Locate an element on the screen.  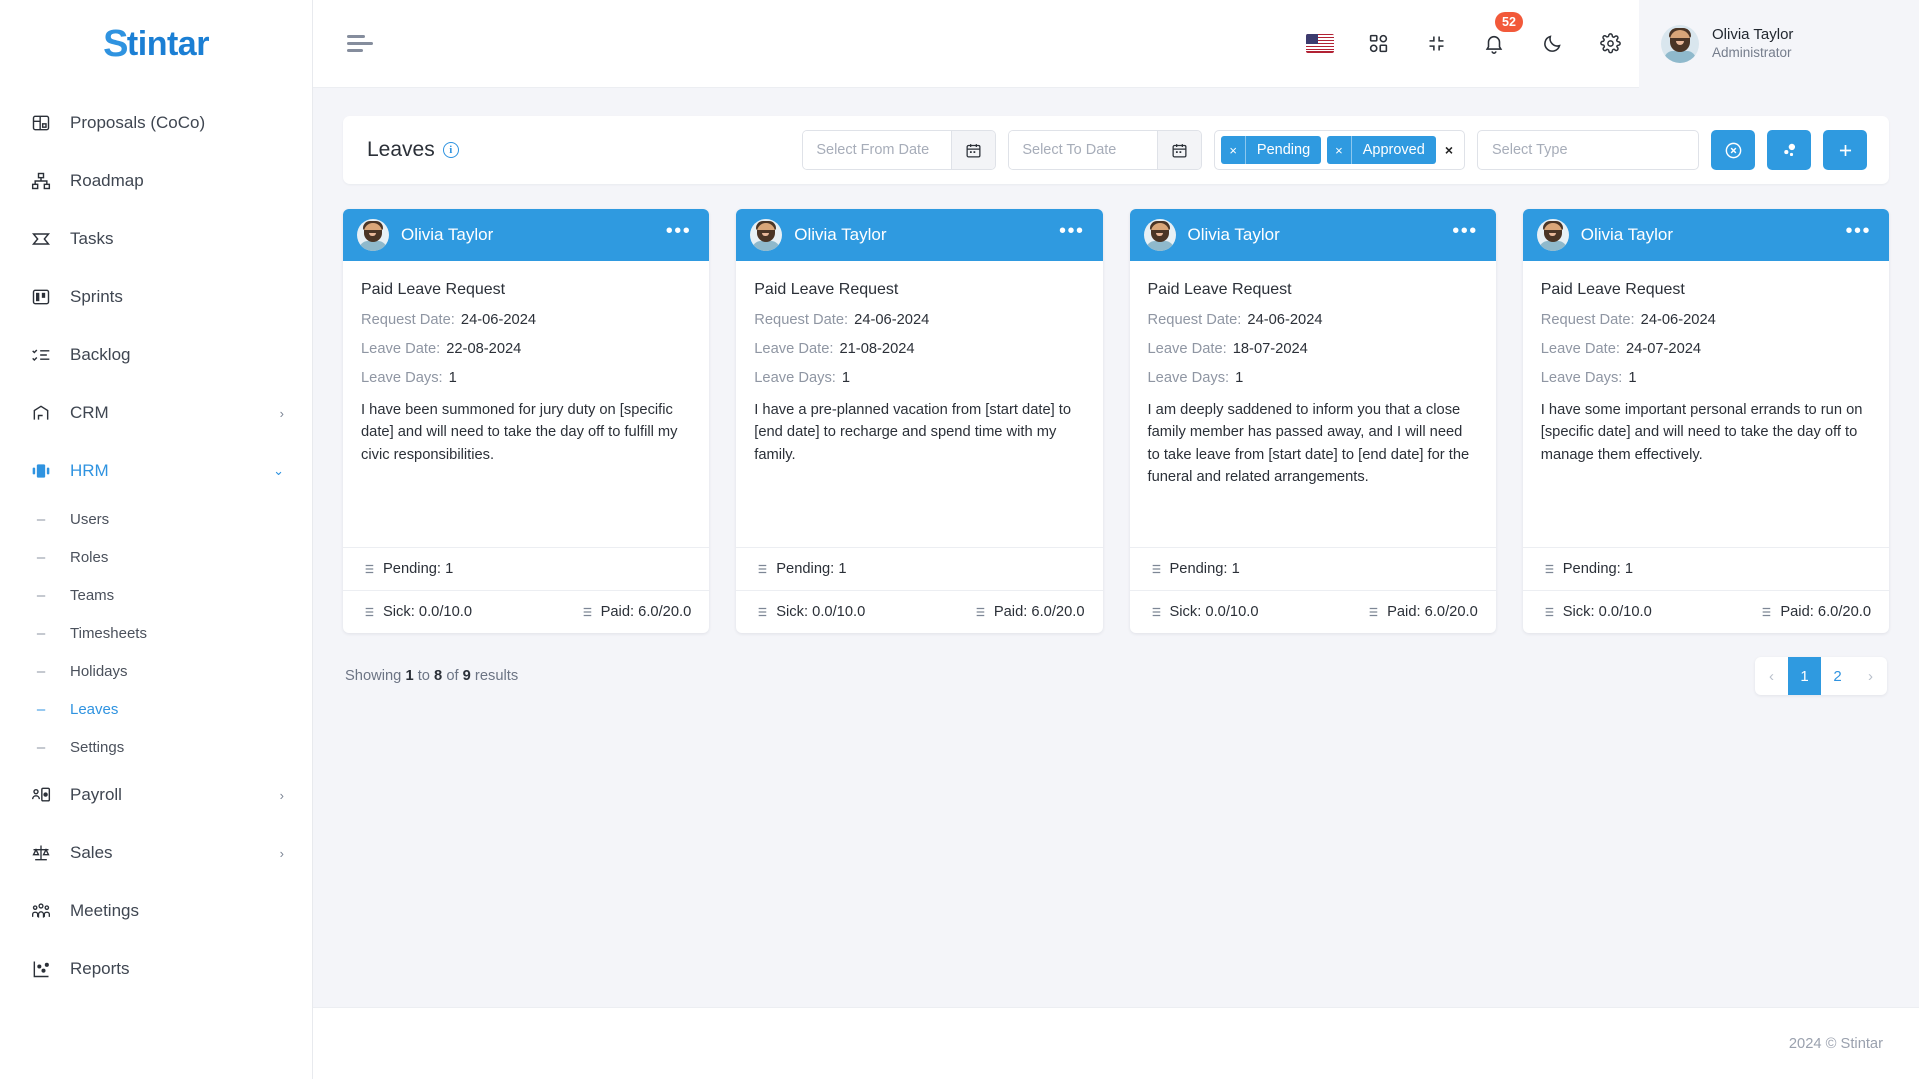
list-icon is located at coordinates (979, 612).